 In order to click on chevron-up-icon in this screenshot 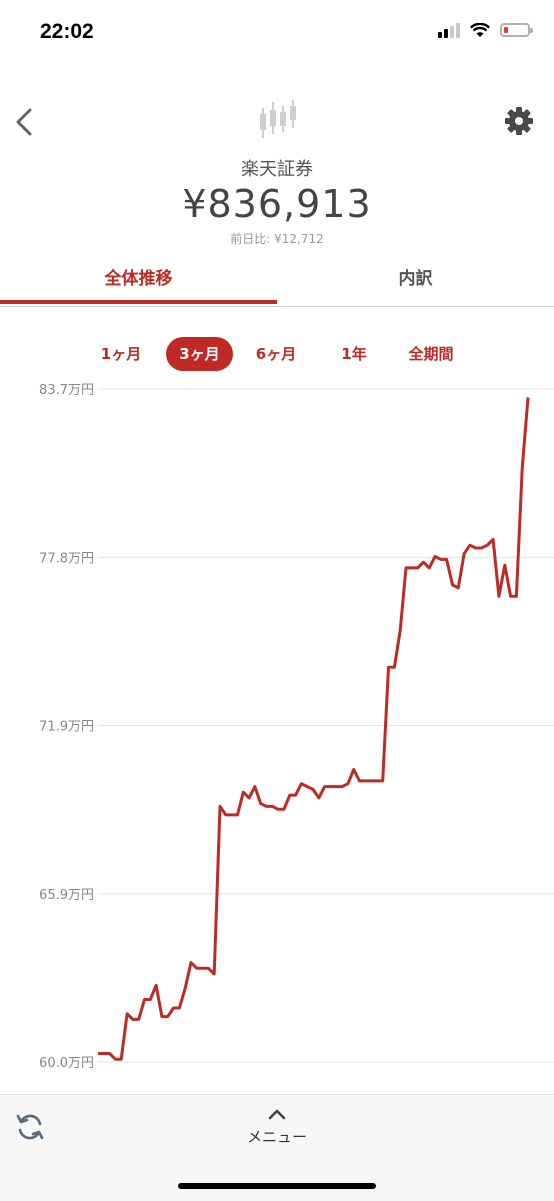, I will do `click(277, 1114)`.